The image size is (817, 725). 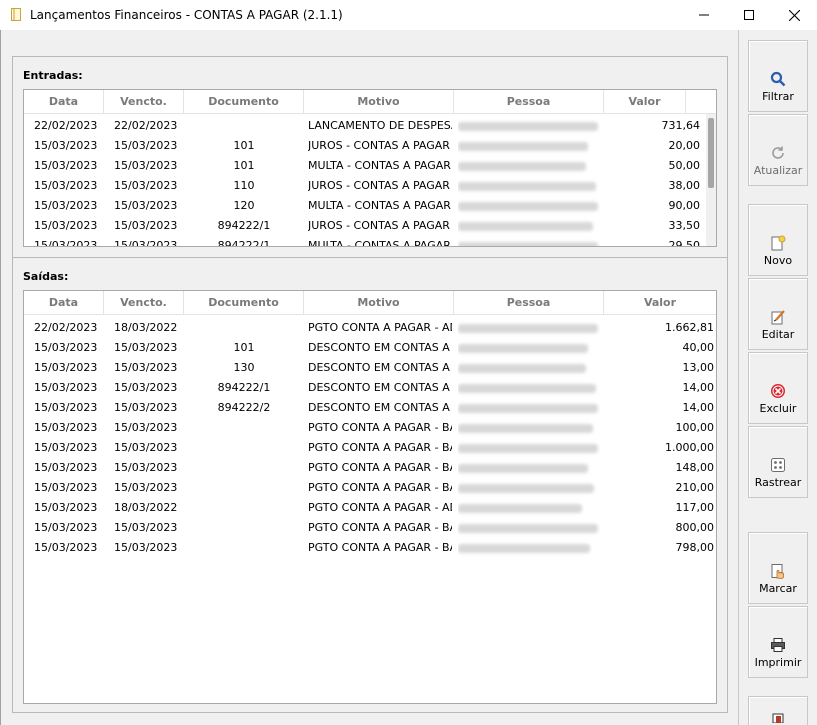 I want to click on cell-valor: 1.000,00, so click(x=689, y=447).